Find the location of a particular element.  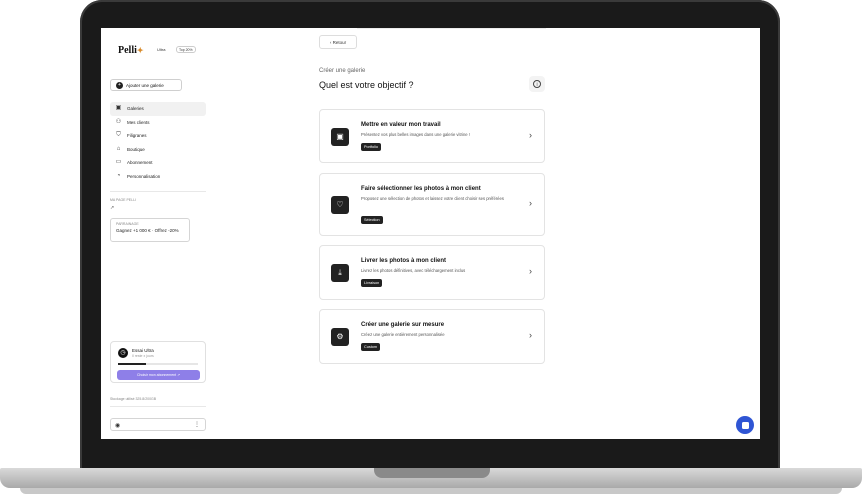

sidebar-item-label: Abonnement is located at coordinates (140, 163).